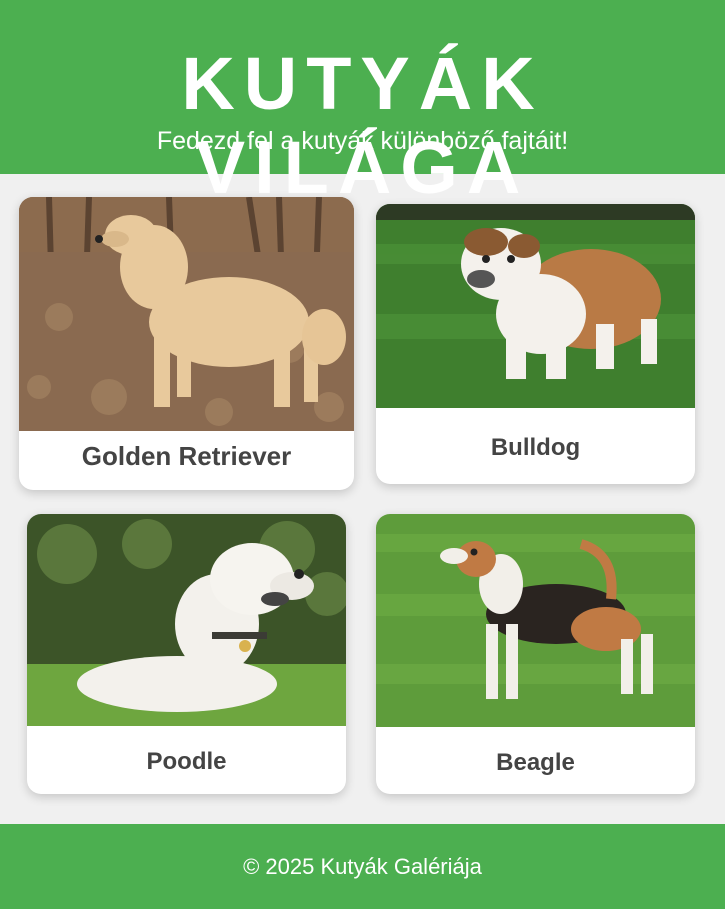  What do you see at coordinates (535, 762) in the screenshot?
I see `dog-card-label: Beagle` at bounding box center [535, 762].